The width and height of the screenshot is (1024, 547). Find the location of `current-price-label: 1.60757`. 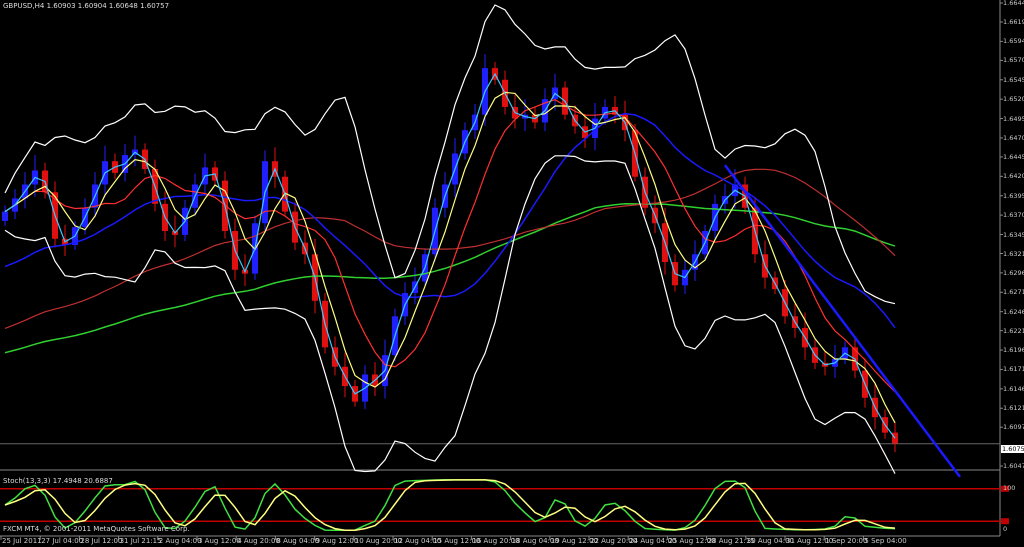

current-price-label: 1.60757 is located at coordinates (1012, 449).